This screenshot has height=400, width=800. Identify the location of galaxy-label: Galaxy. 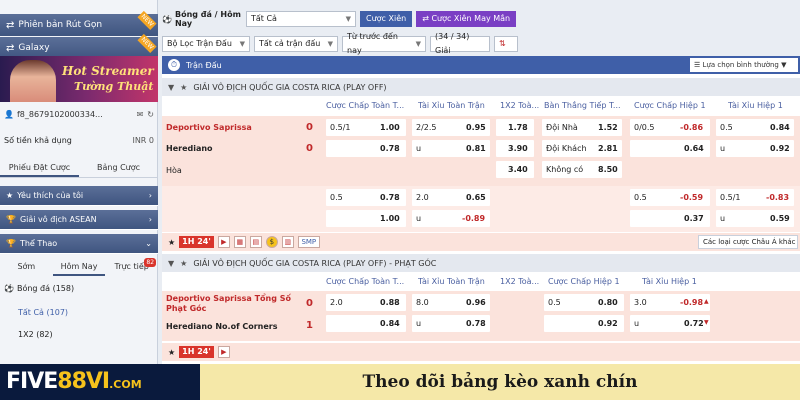
(34, 48).